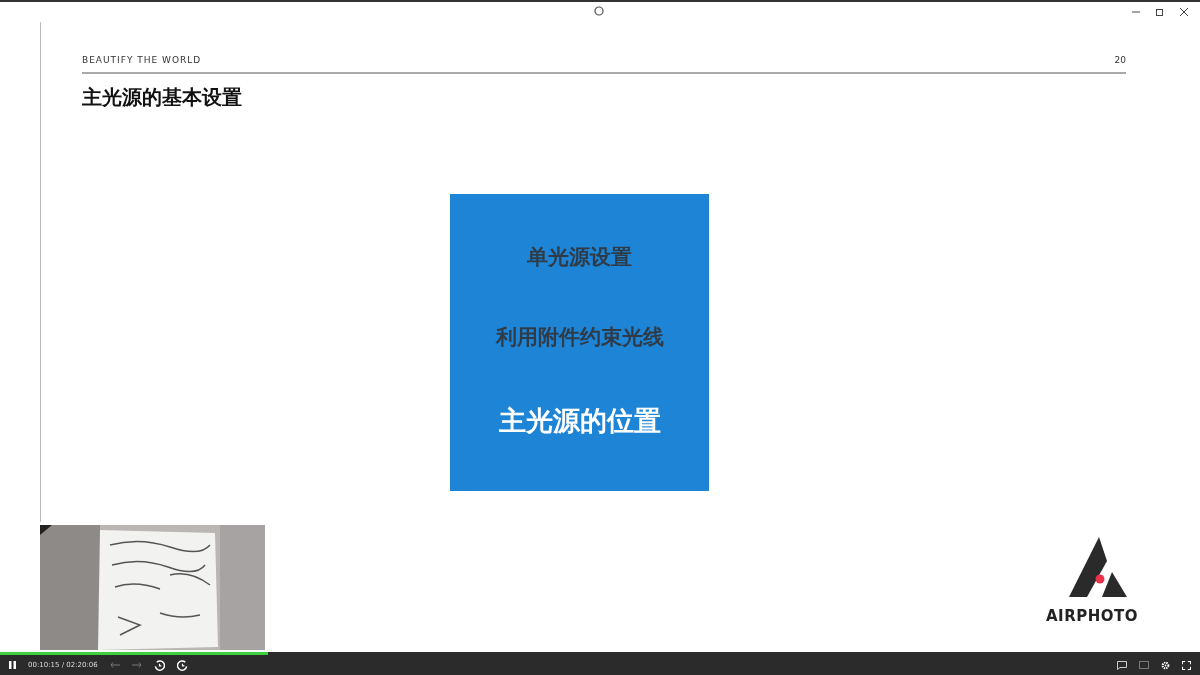  What do you see at coordinates (1136, 12) in the screenshot?
I see `minimize-icon` at bounding box center [1136, 12].